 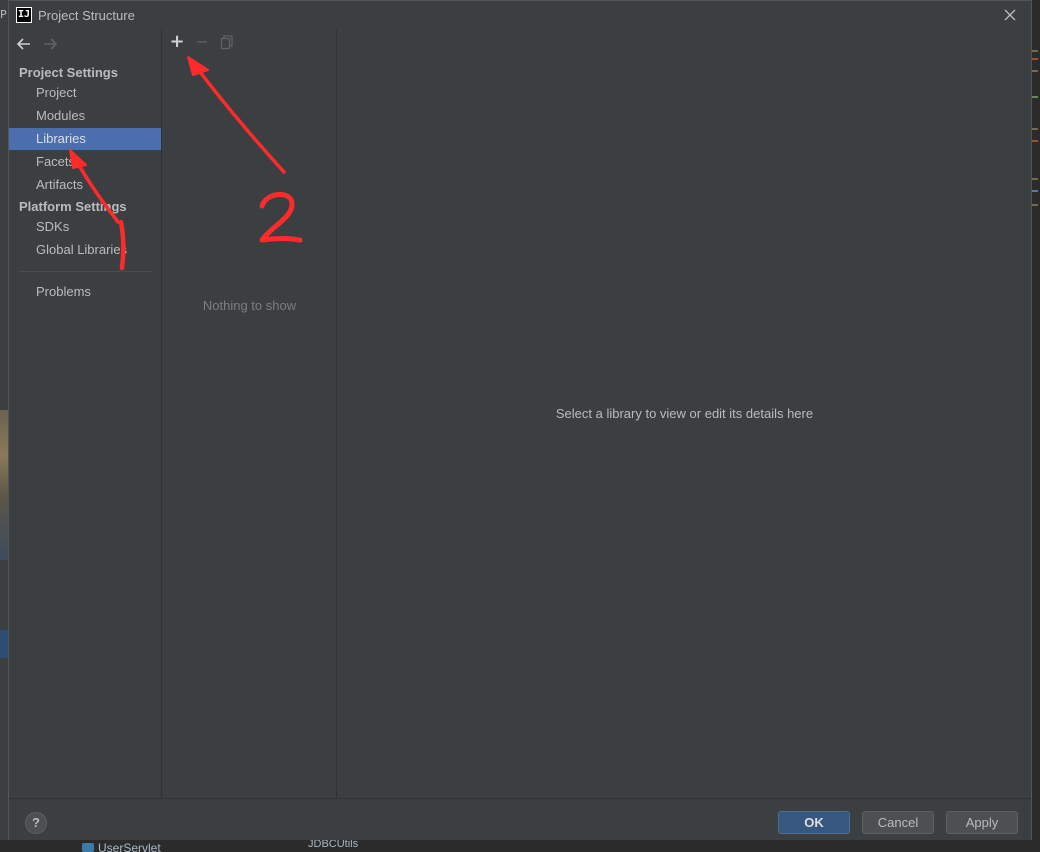 I want to click on intellij-app-icon: IJ, so click(x=24, y=15).